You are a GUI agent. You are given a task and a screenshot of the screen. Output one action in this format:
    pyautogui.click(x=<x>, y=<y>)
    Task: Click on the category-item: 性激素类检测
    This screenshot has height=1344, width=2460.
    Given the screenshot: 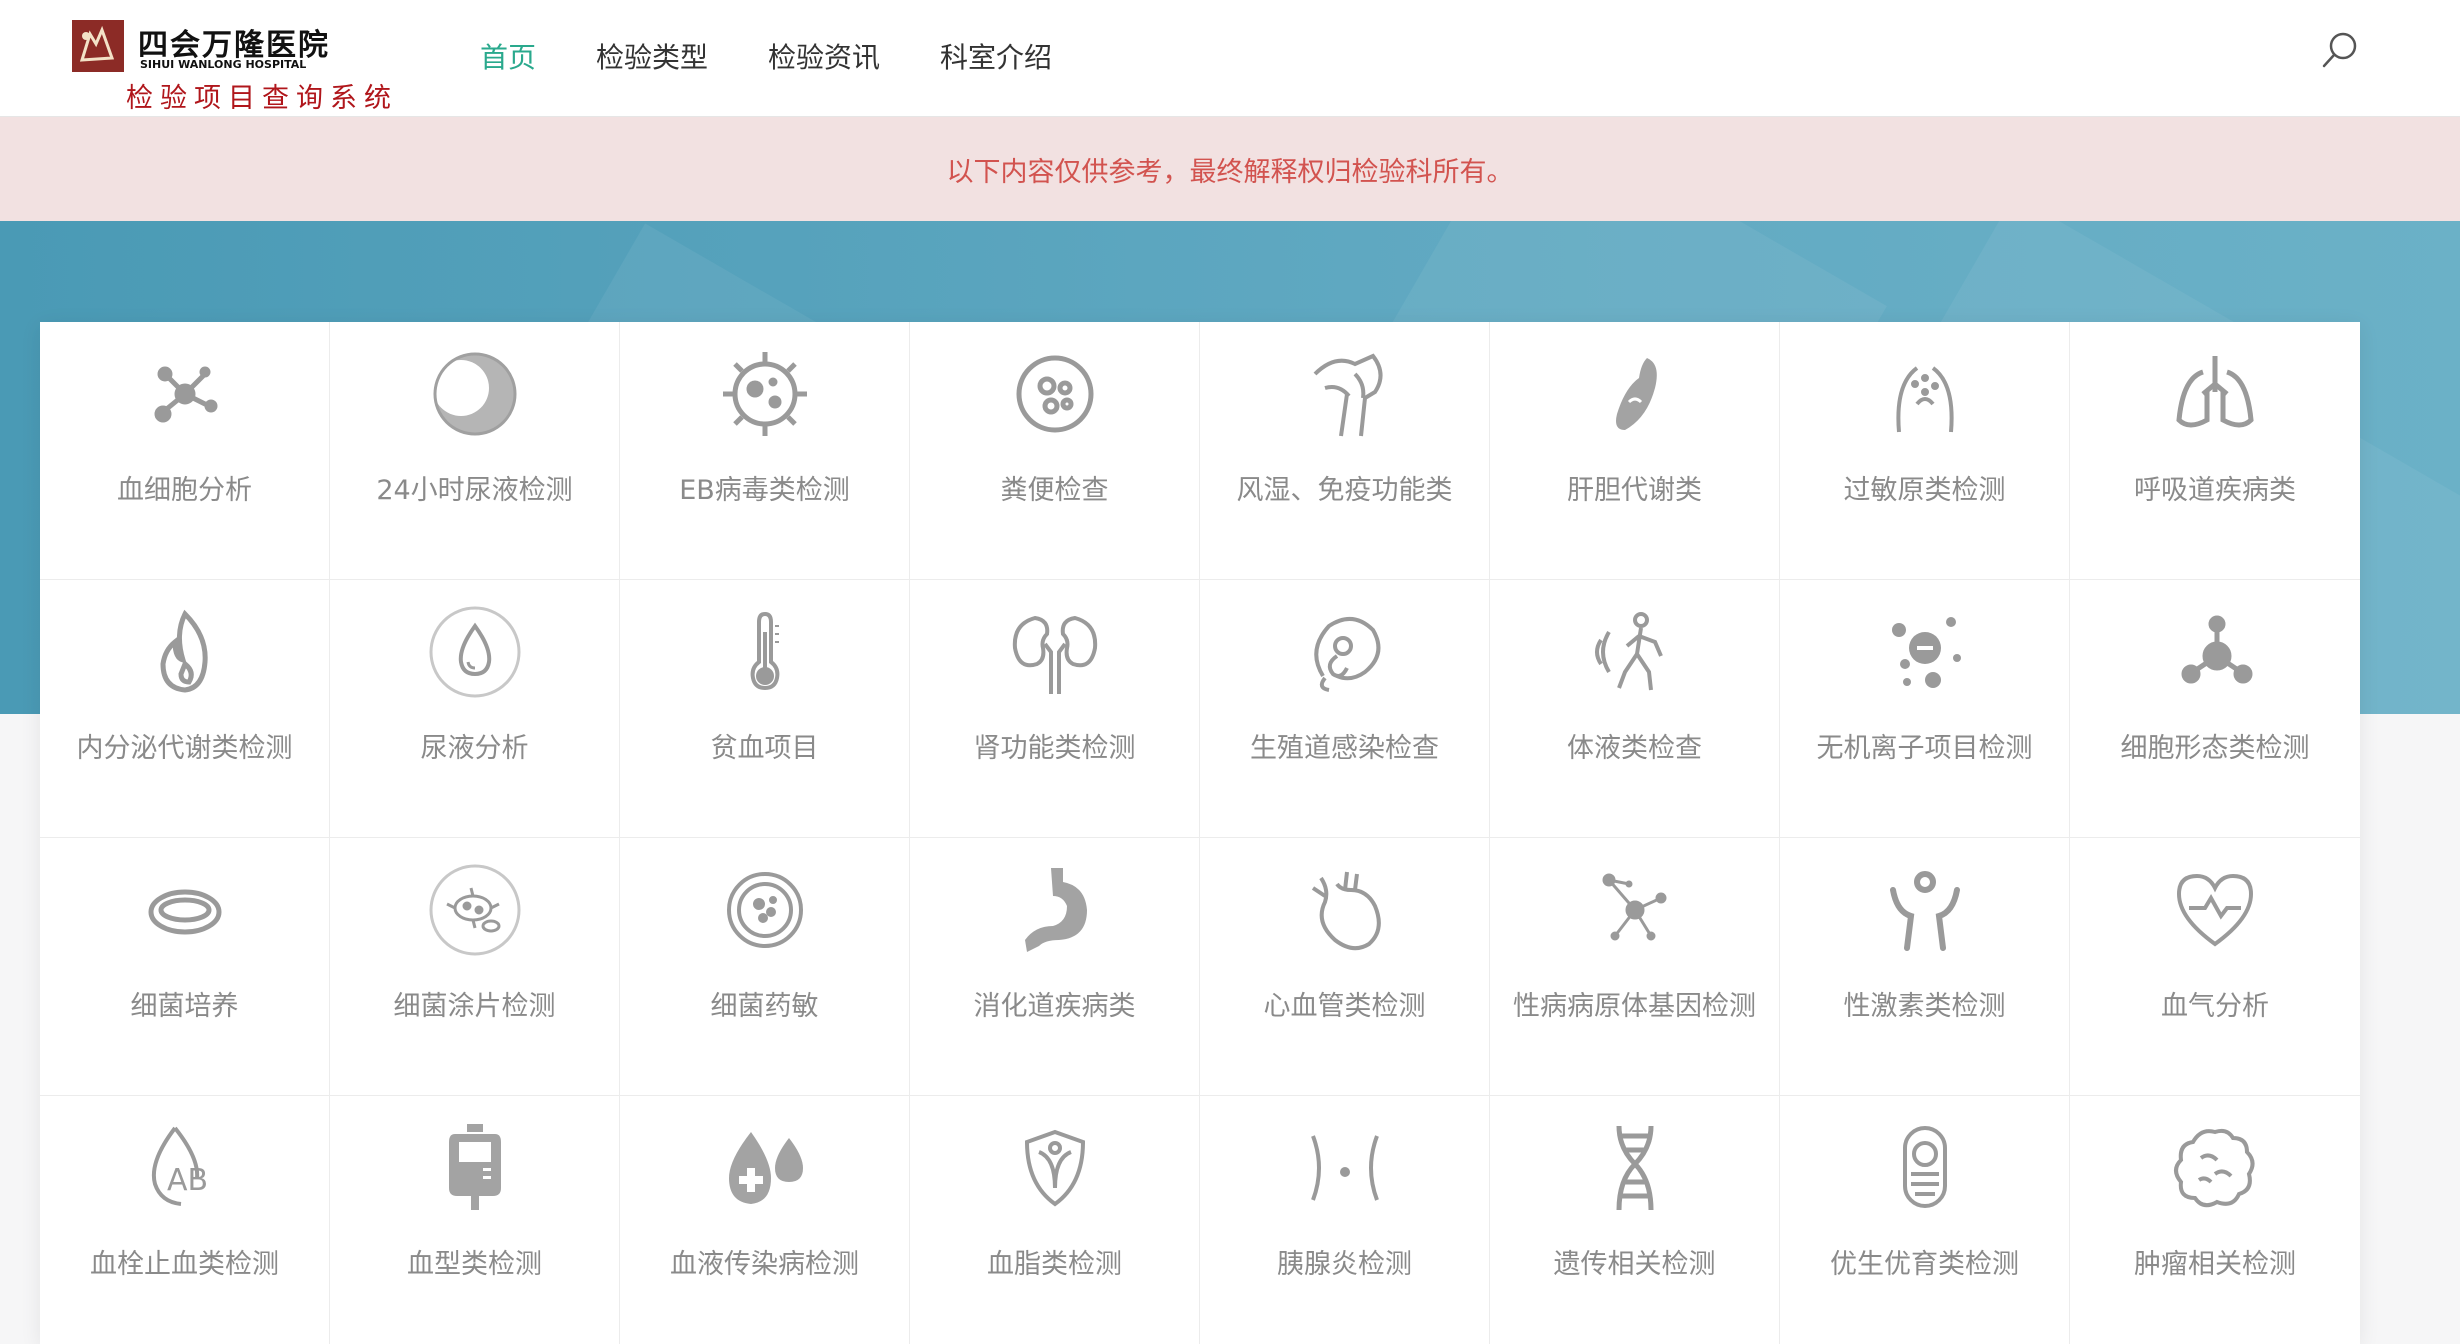 What is the action you would take?
    pyautogui.click(x=1925, y=967)
    